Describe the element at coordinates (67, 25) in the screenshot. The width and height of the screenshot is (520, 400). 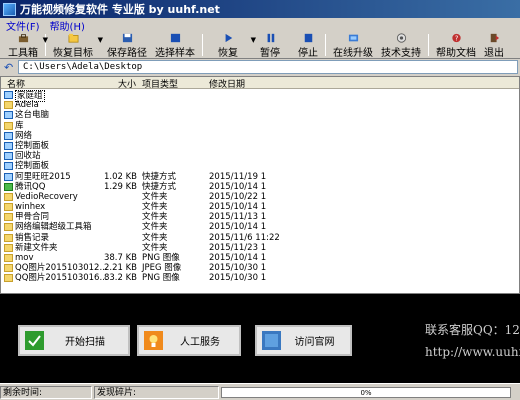
I see `menu-help: 帮助(H)` at that location.